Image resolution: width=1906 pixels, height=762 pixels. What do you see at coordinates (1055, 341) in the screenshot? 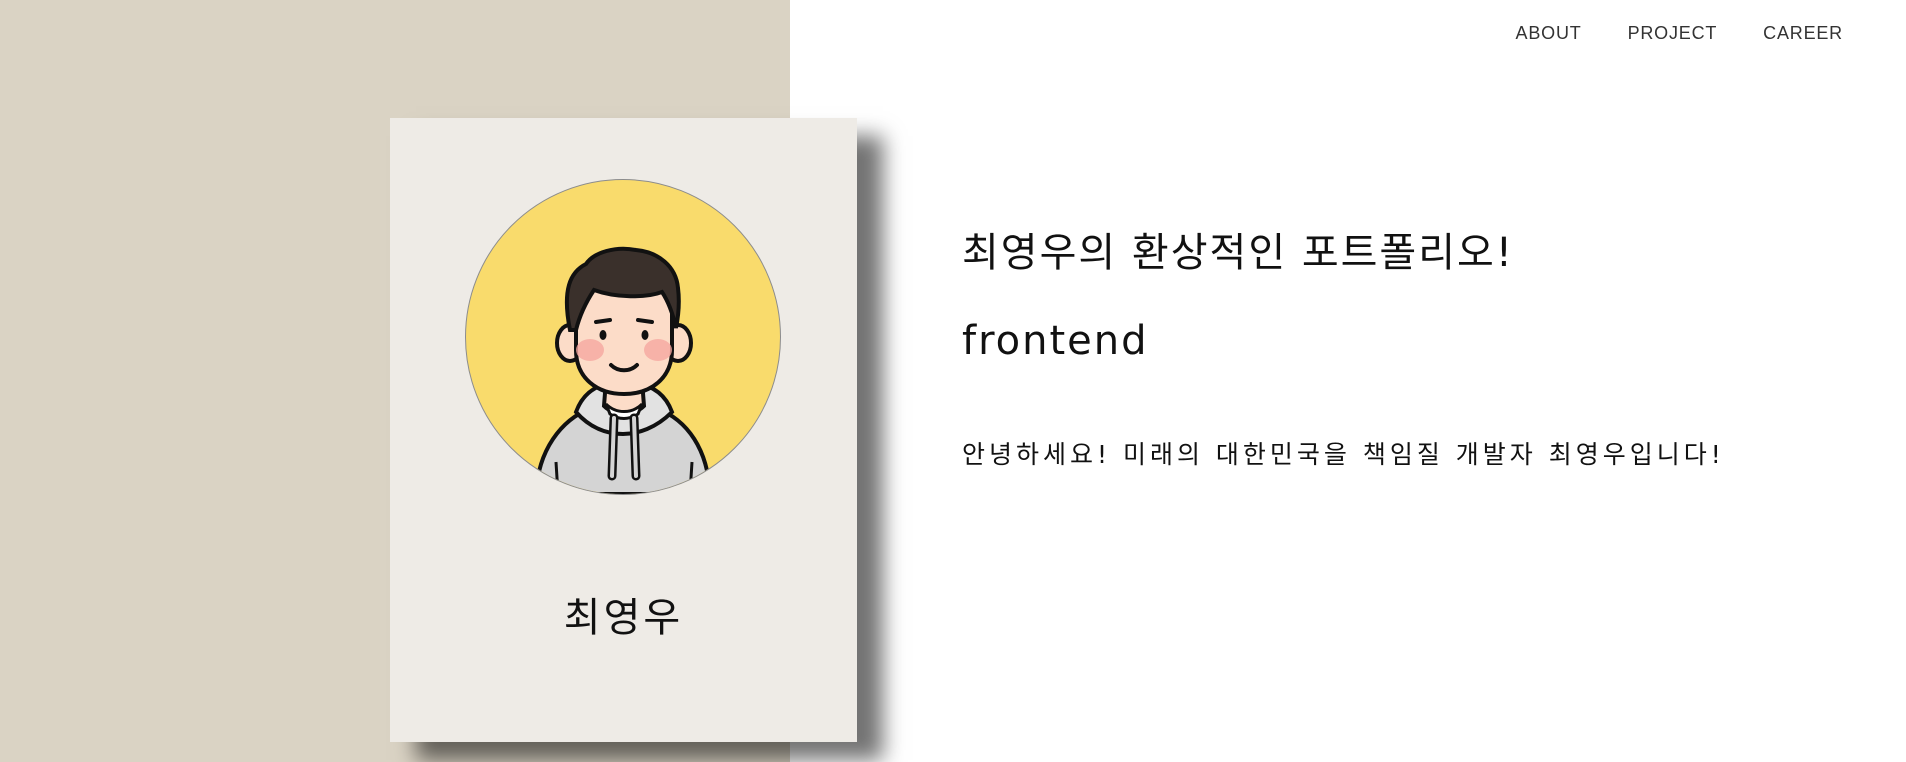
I see `role-label: frontend` at bounding box center [1055, 341].